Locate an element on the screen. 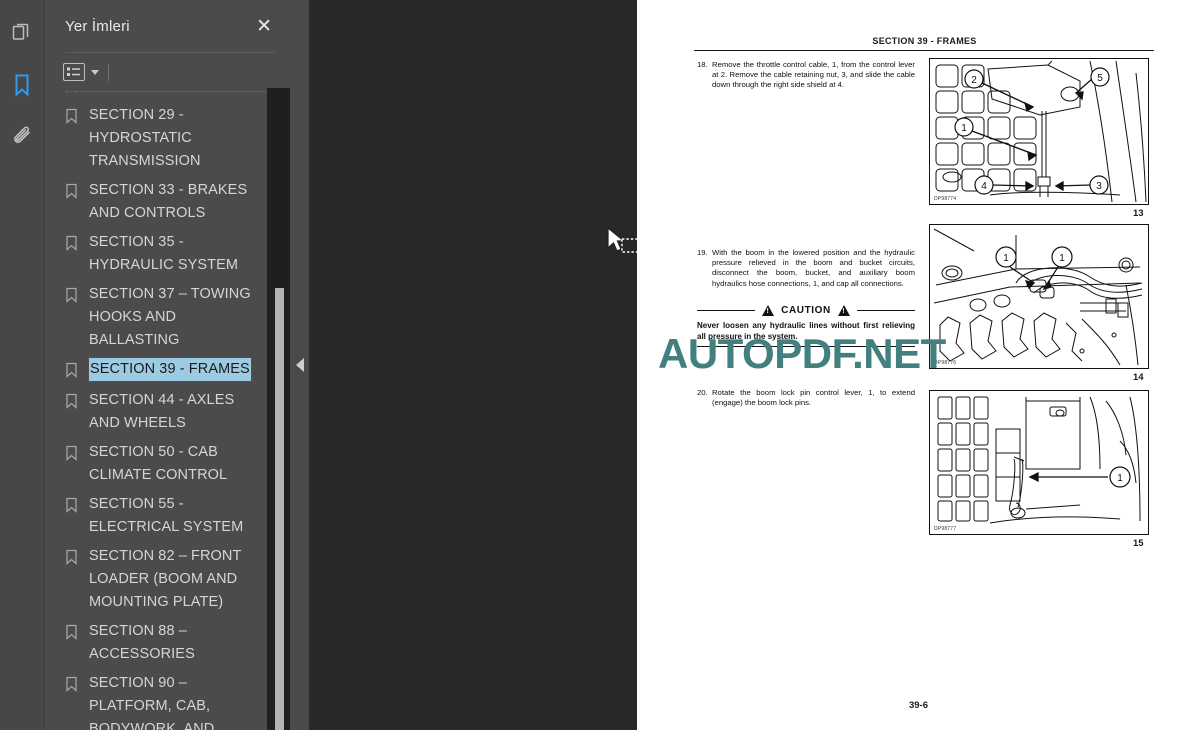 This screenshot has width=1200, height=730. bookmark-label: SECTION 39 - FRAMES is located at coordinates (170, 369).